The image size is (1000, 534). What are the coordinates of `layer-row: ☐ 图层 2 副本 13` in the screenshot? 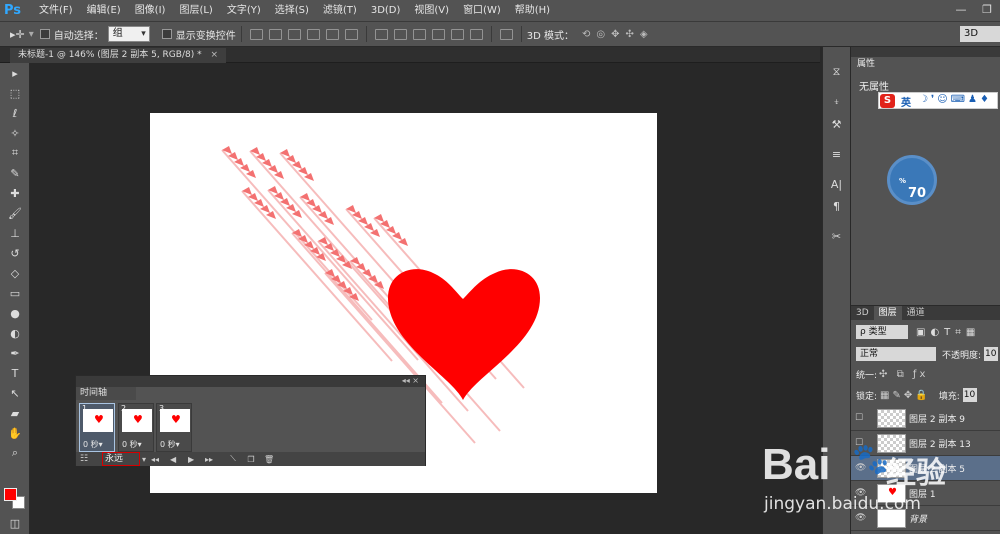 It's located at (925, 443).